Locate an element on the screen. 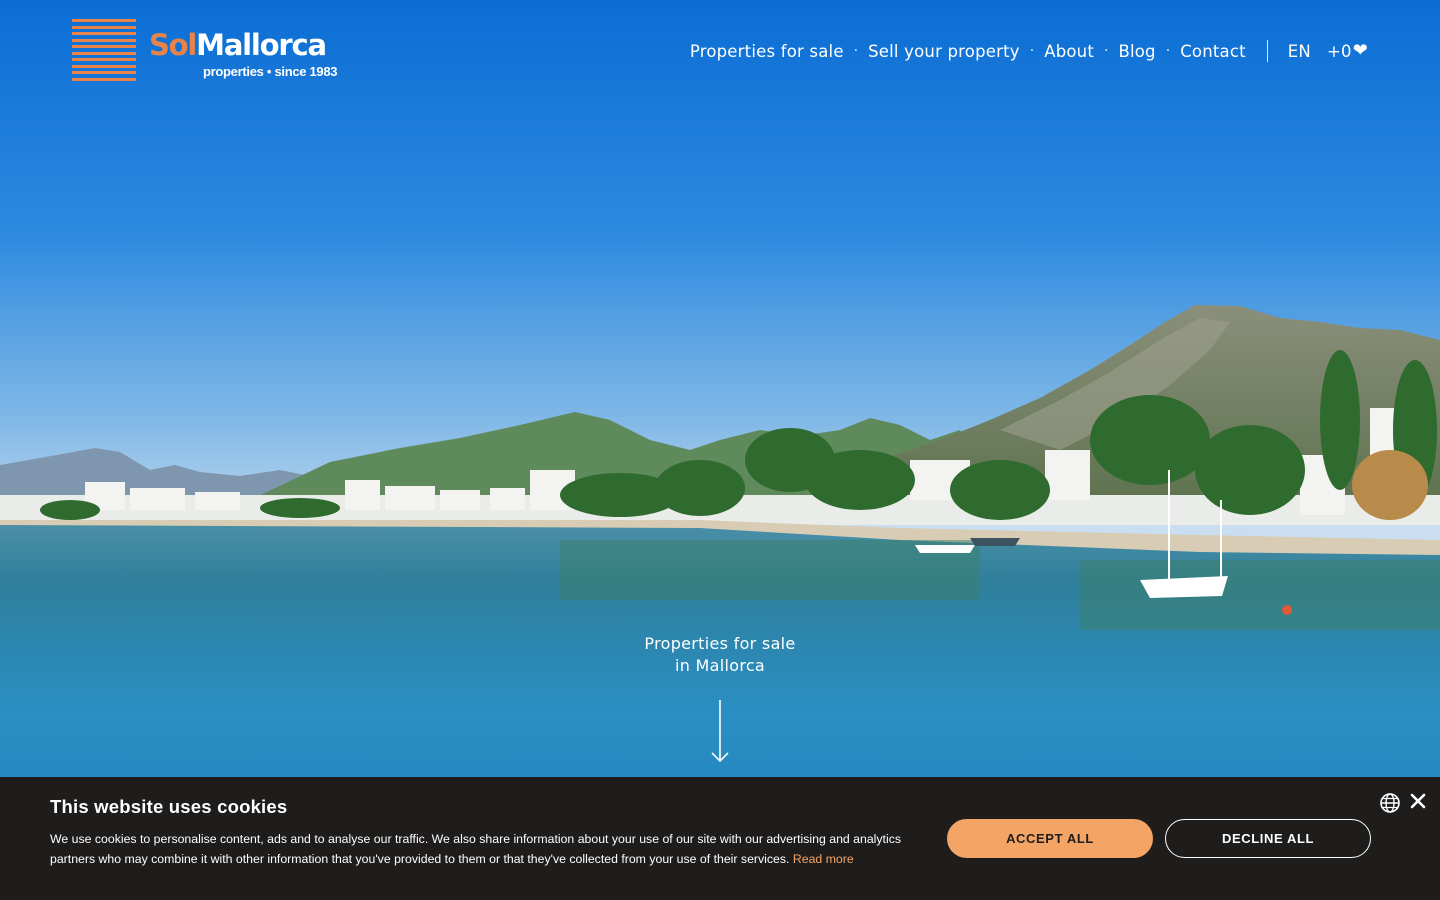  logo-name-sol: Sol is located at coordinates (173, 45).